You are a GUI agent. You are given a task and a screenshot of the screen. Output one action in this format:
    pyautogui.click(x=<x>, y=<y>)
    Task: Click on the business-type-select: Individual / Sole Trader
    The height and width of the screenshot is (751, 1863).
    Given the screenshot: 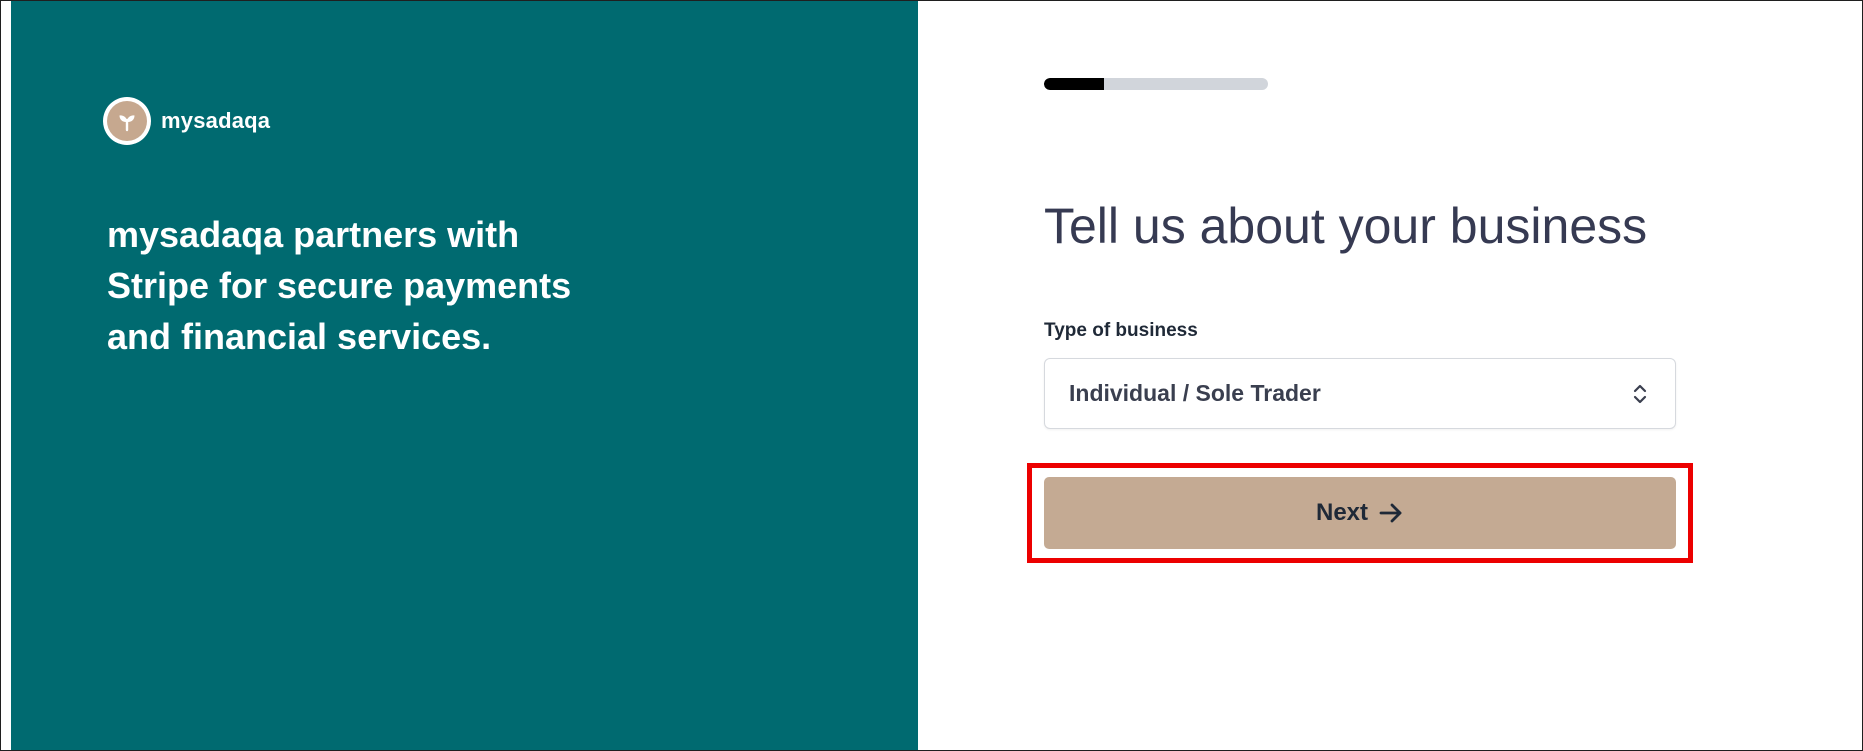 What is the action you would take?
    pyautogui.click(x=1360, y=393)
    